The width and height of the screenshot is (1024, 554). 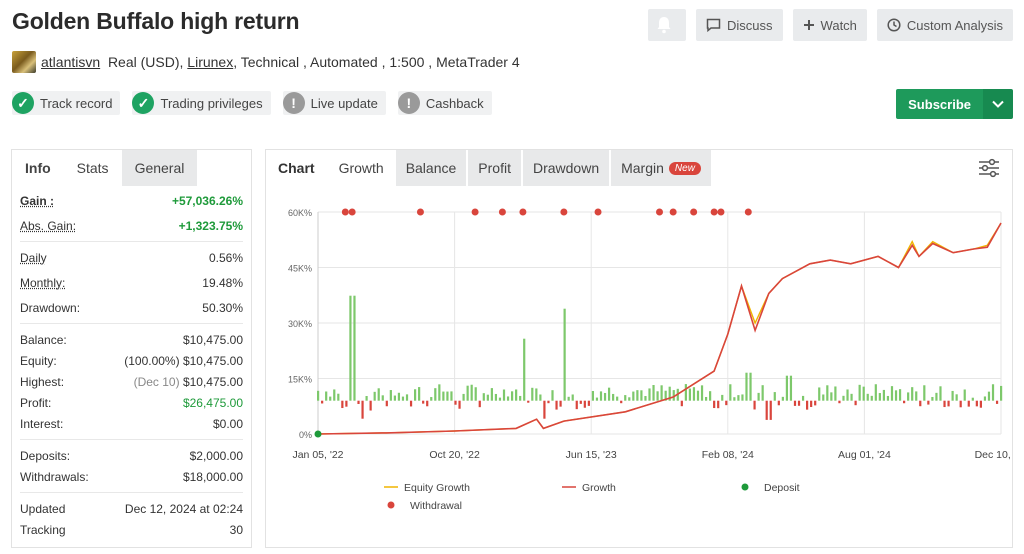 What do you see at coordinates (201, 103) in the screenshot?
I see `badge-trading-privileges: ✓ Trading privileges` at bounding box center [201, 103].